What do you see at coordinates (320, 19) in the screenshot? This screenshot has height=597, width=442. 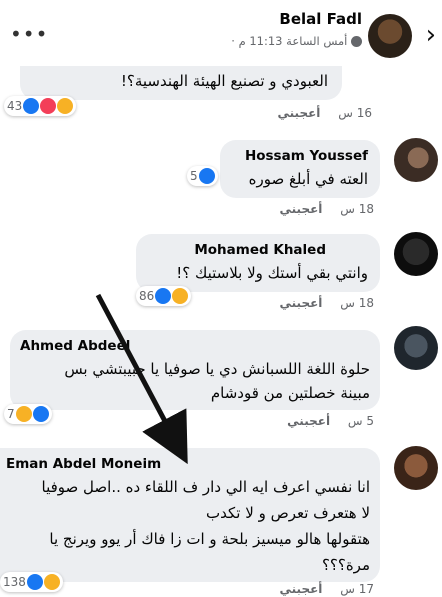 I see `post-author-name: Belal Fadl` at bounding box center [320, 19].